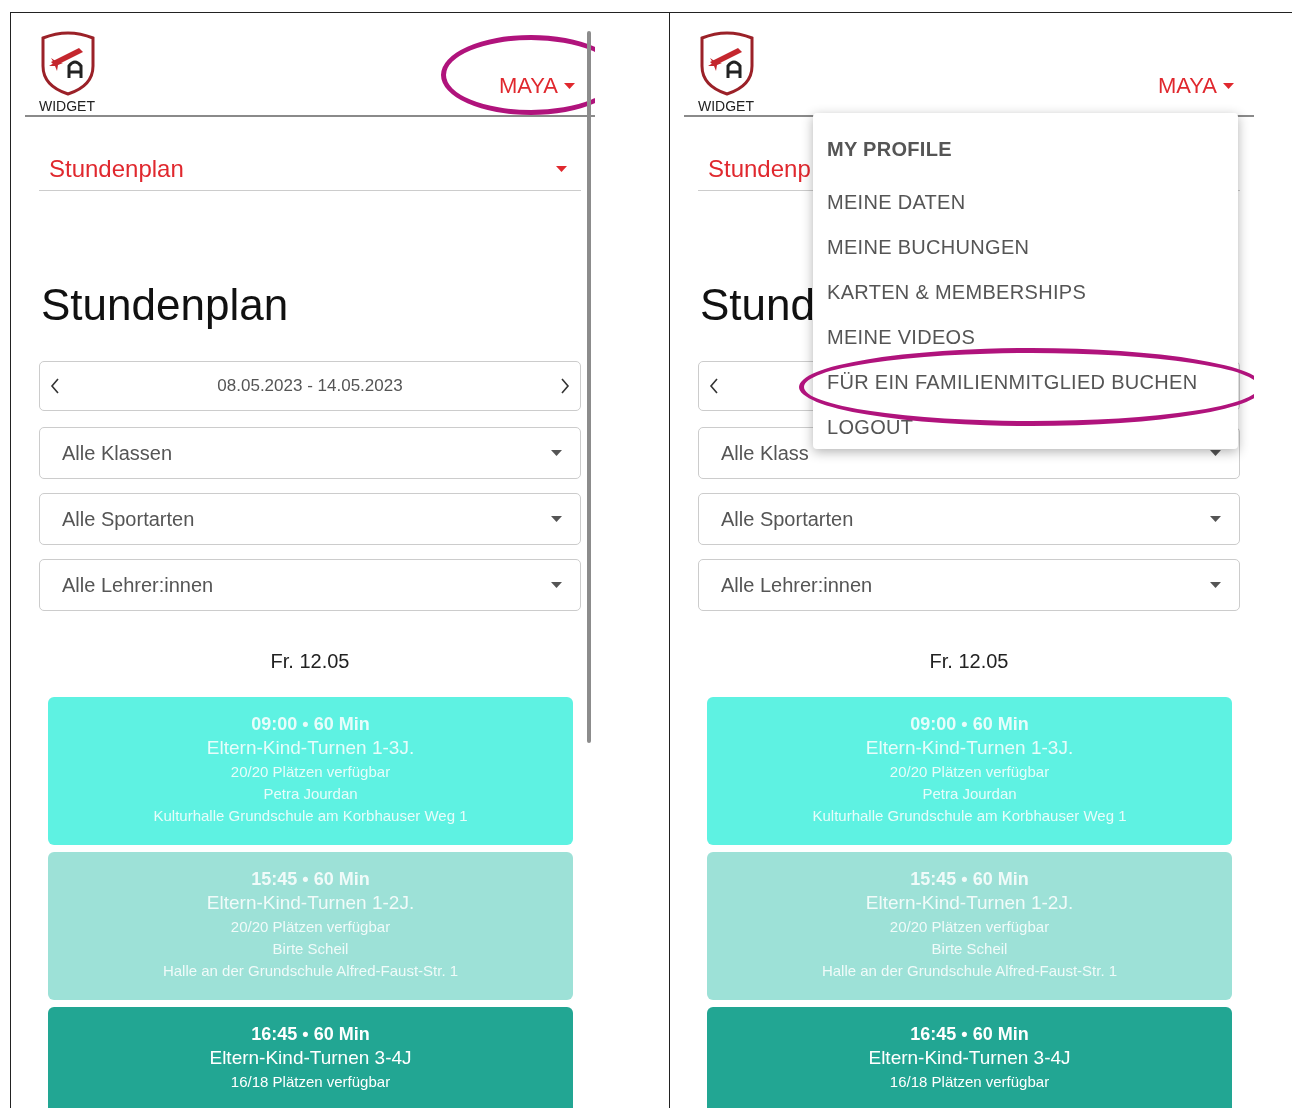 Image resolution: width=1292 pixels, height=1108 pixels. I want to click on week-range: 08.05.2023 - 14.05.2023, so click(310, 386).